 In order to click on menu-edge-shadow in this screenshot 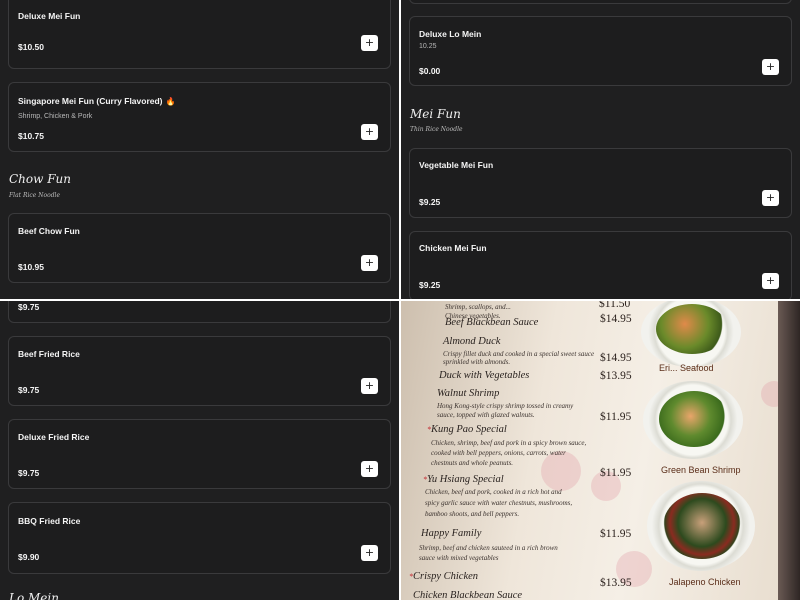, I will do `click(789, 450)`.